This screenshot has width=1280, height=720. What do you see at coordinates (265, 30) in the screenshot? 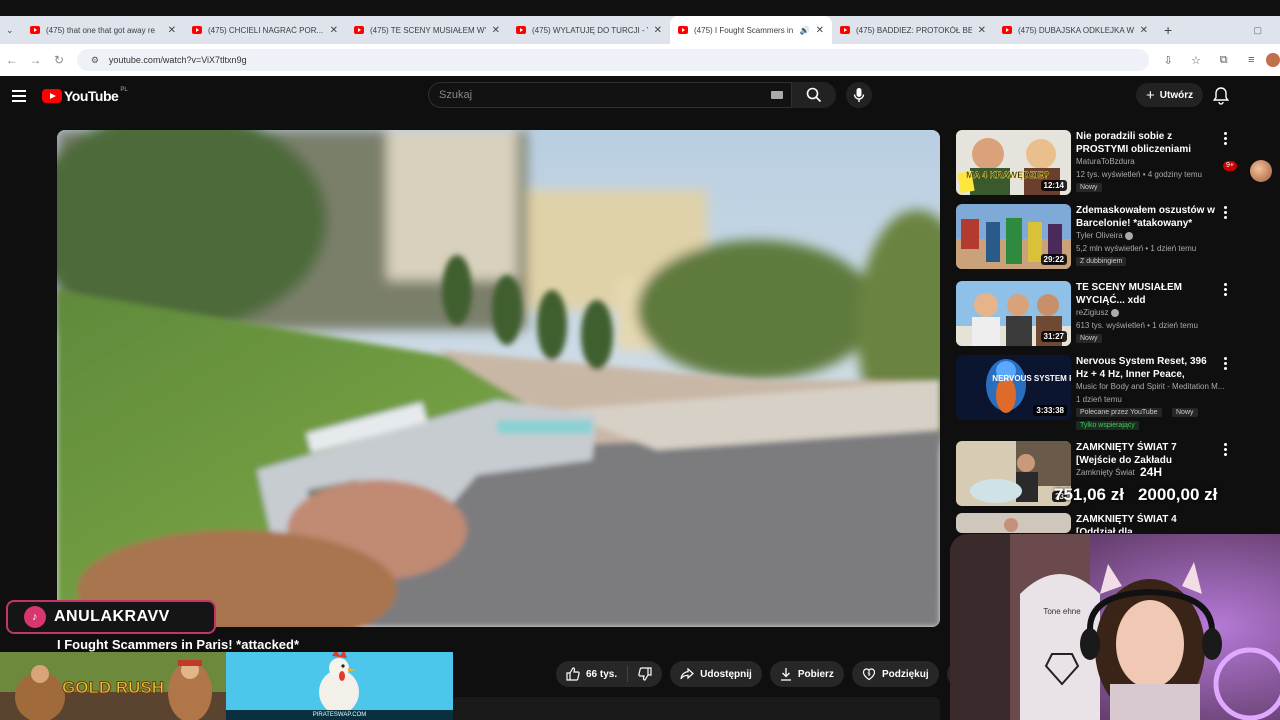
I see `browser-tab: (475) CHCIELI NAGRAĆ POR... | Y ✕` at bounding box center [265, 30].